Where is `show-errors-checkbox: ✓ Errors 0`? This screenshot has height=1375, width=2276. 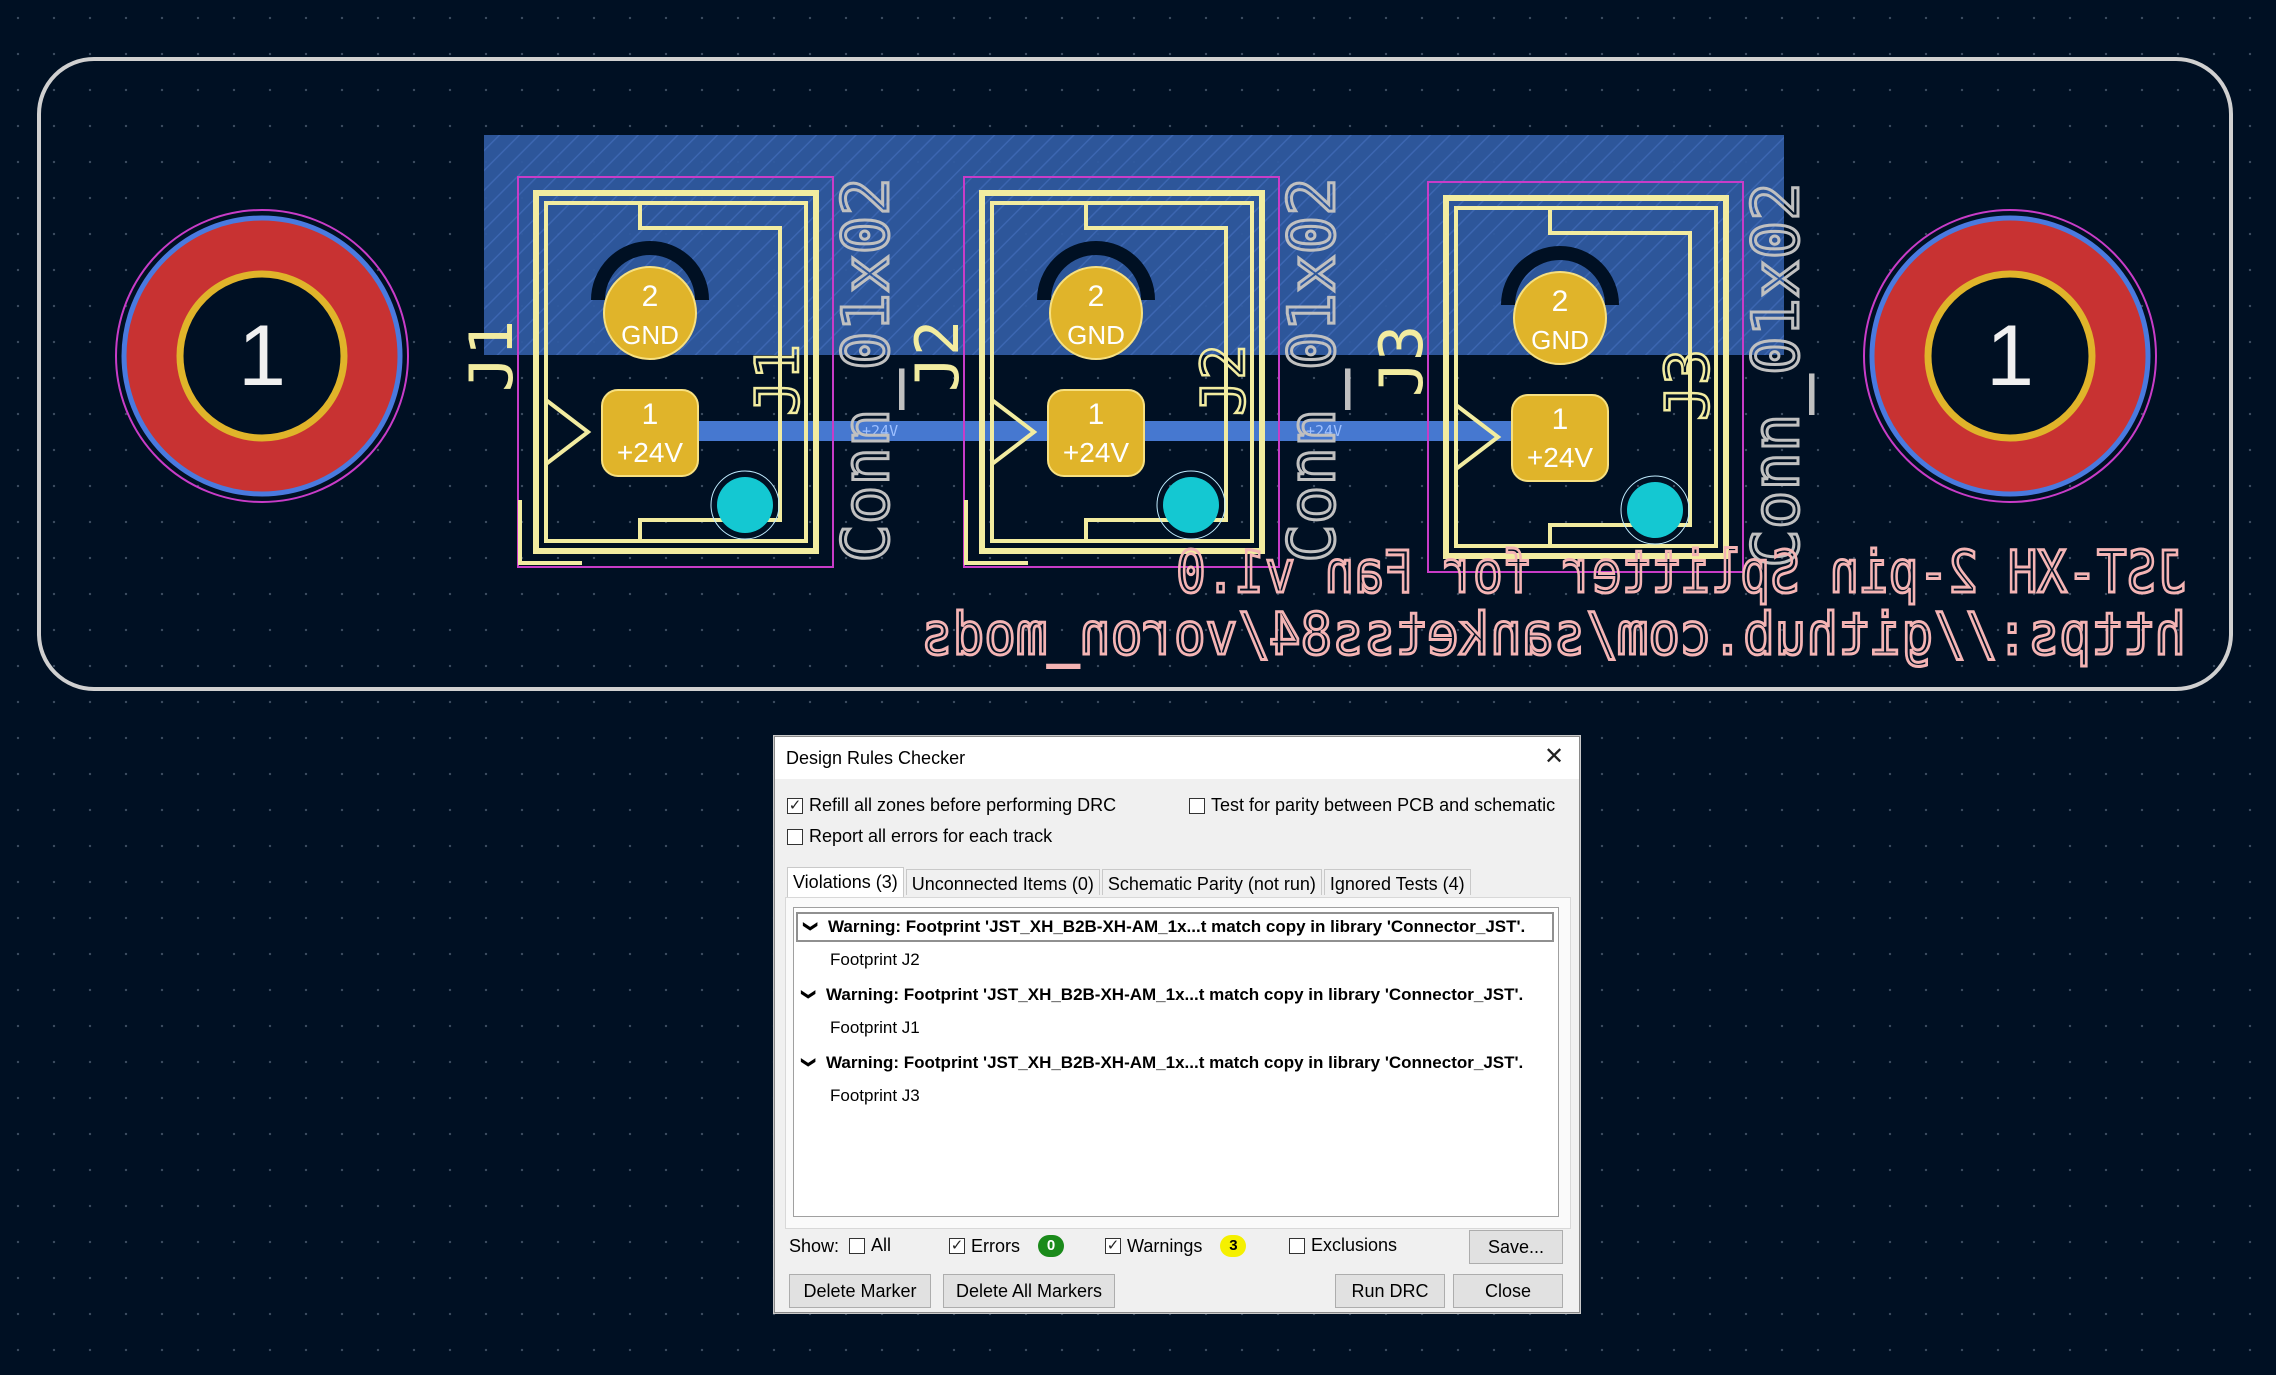 show-errors-checkbox: ✓ Errors 0 is located at coordinates (1006, 1246).